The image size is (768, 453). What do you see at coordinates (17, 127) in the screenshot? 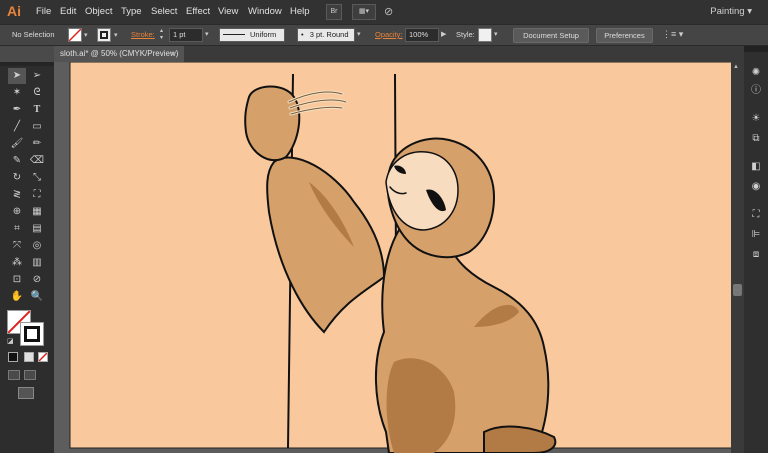
I see `line-segment-icon: ╱` at bounding box center [17, 127].